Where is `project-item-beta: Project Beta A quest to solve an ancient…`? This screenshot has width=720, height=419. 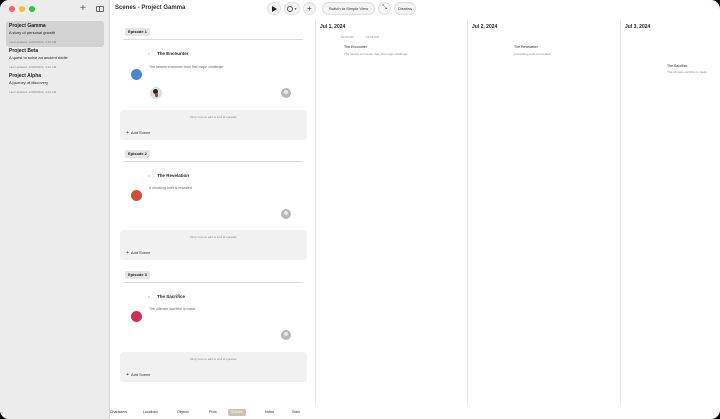 project-item-beta: Project Beta A quest to solve an ancient… is located at coordinates (55, 59).